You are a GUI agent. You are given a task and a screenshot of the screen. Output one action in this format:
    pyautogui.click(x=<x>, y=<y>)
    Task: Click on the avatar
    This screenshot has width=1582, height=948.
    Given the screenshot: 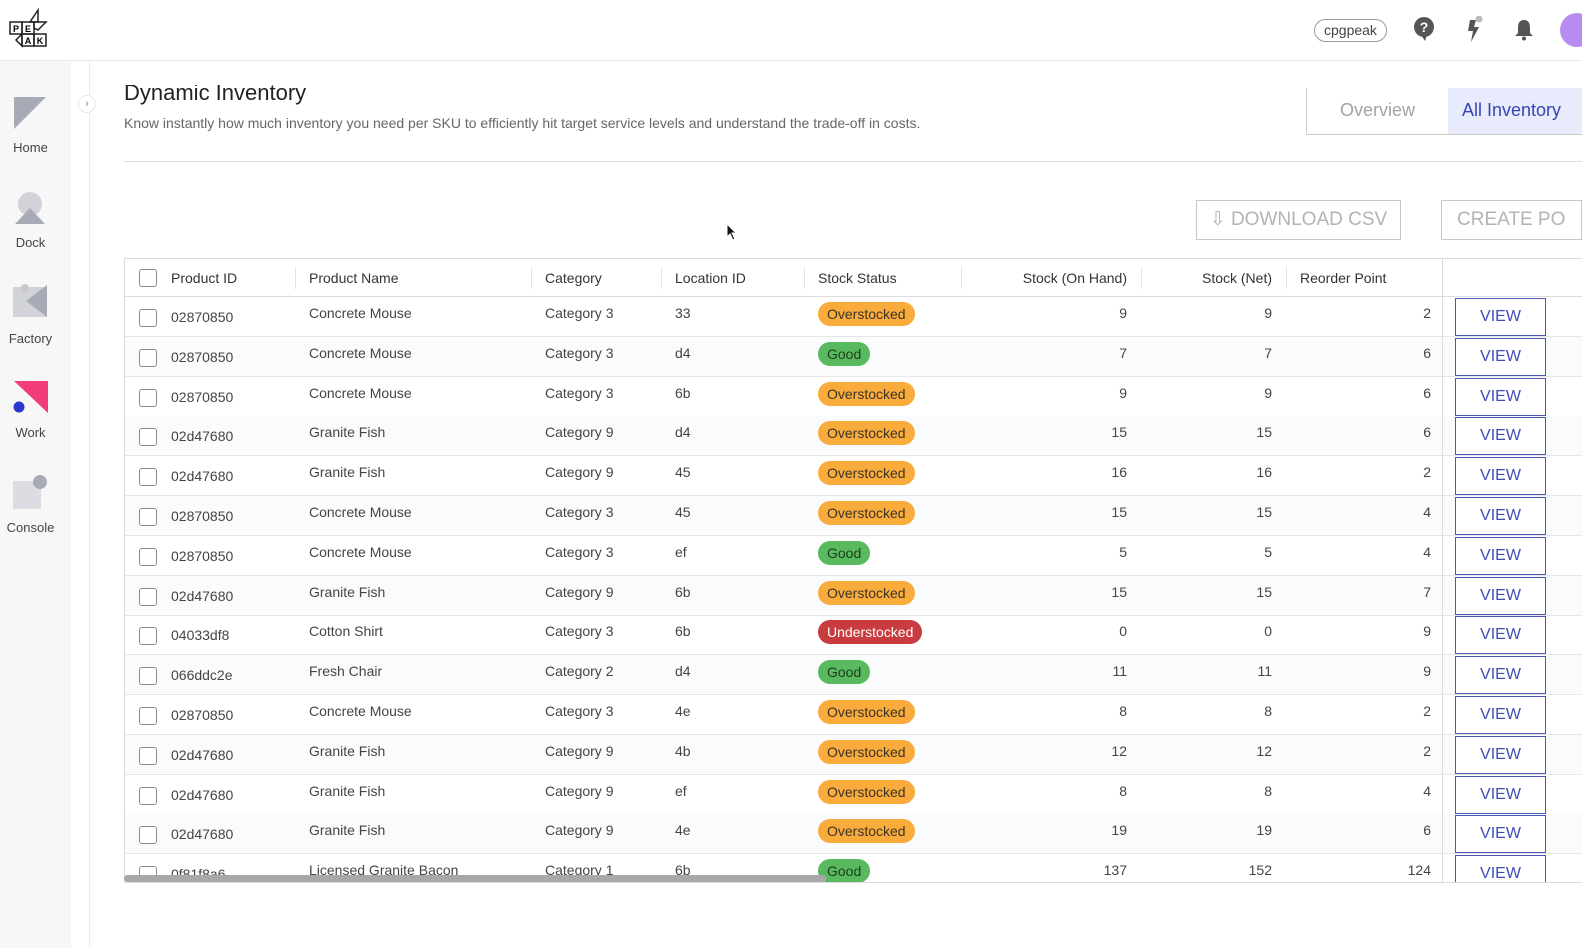 What is the action you would take?
    pyautogui.click(x=1571, y=30)
    